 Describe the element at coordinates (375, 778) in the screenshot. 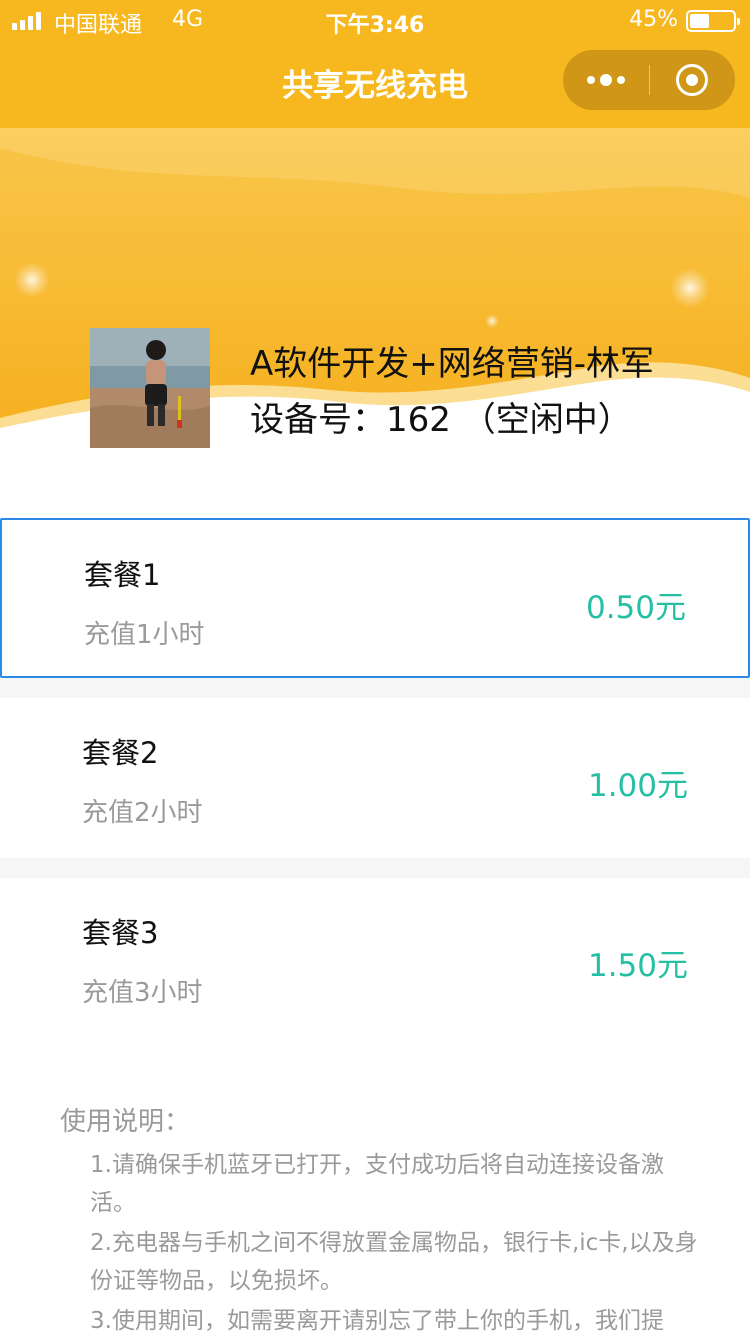

I see `package-option-2: 套餐2 充值2小时 1.00元` at that location.